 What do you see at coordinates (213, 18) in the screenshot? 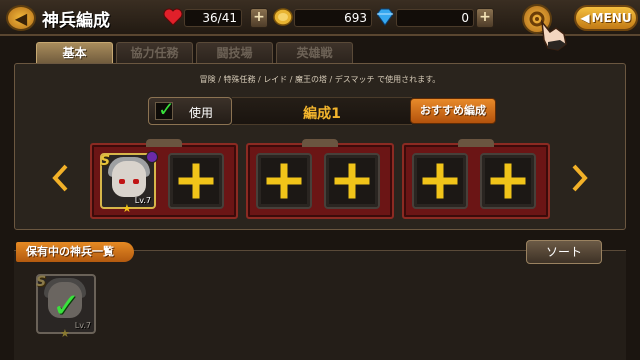
I see `hearts-counter: 36/41` at bounding box center [213, 18].